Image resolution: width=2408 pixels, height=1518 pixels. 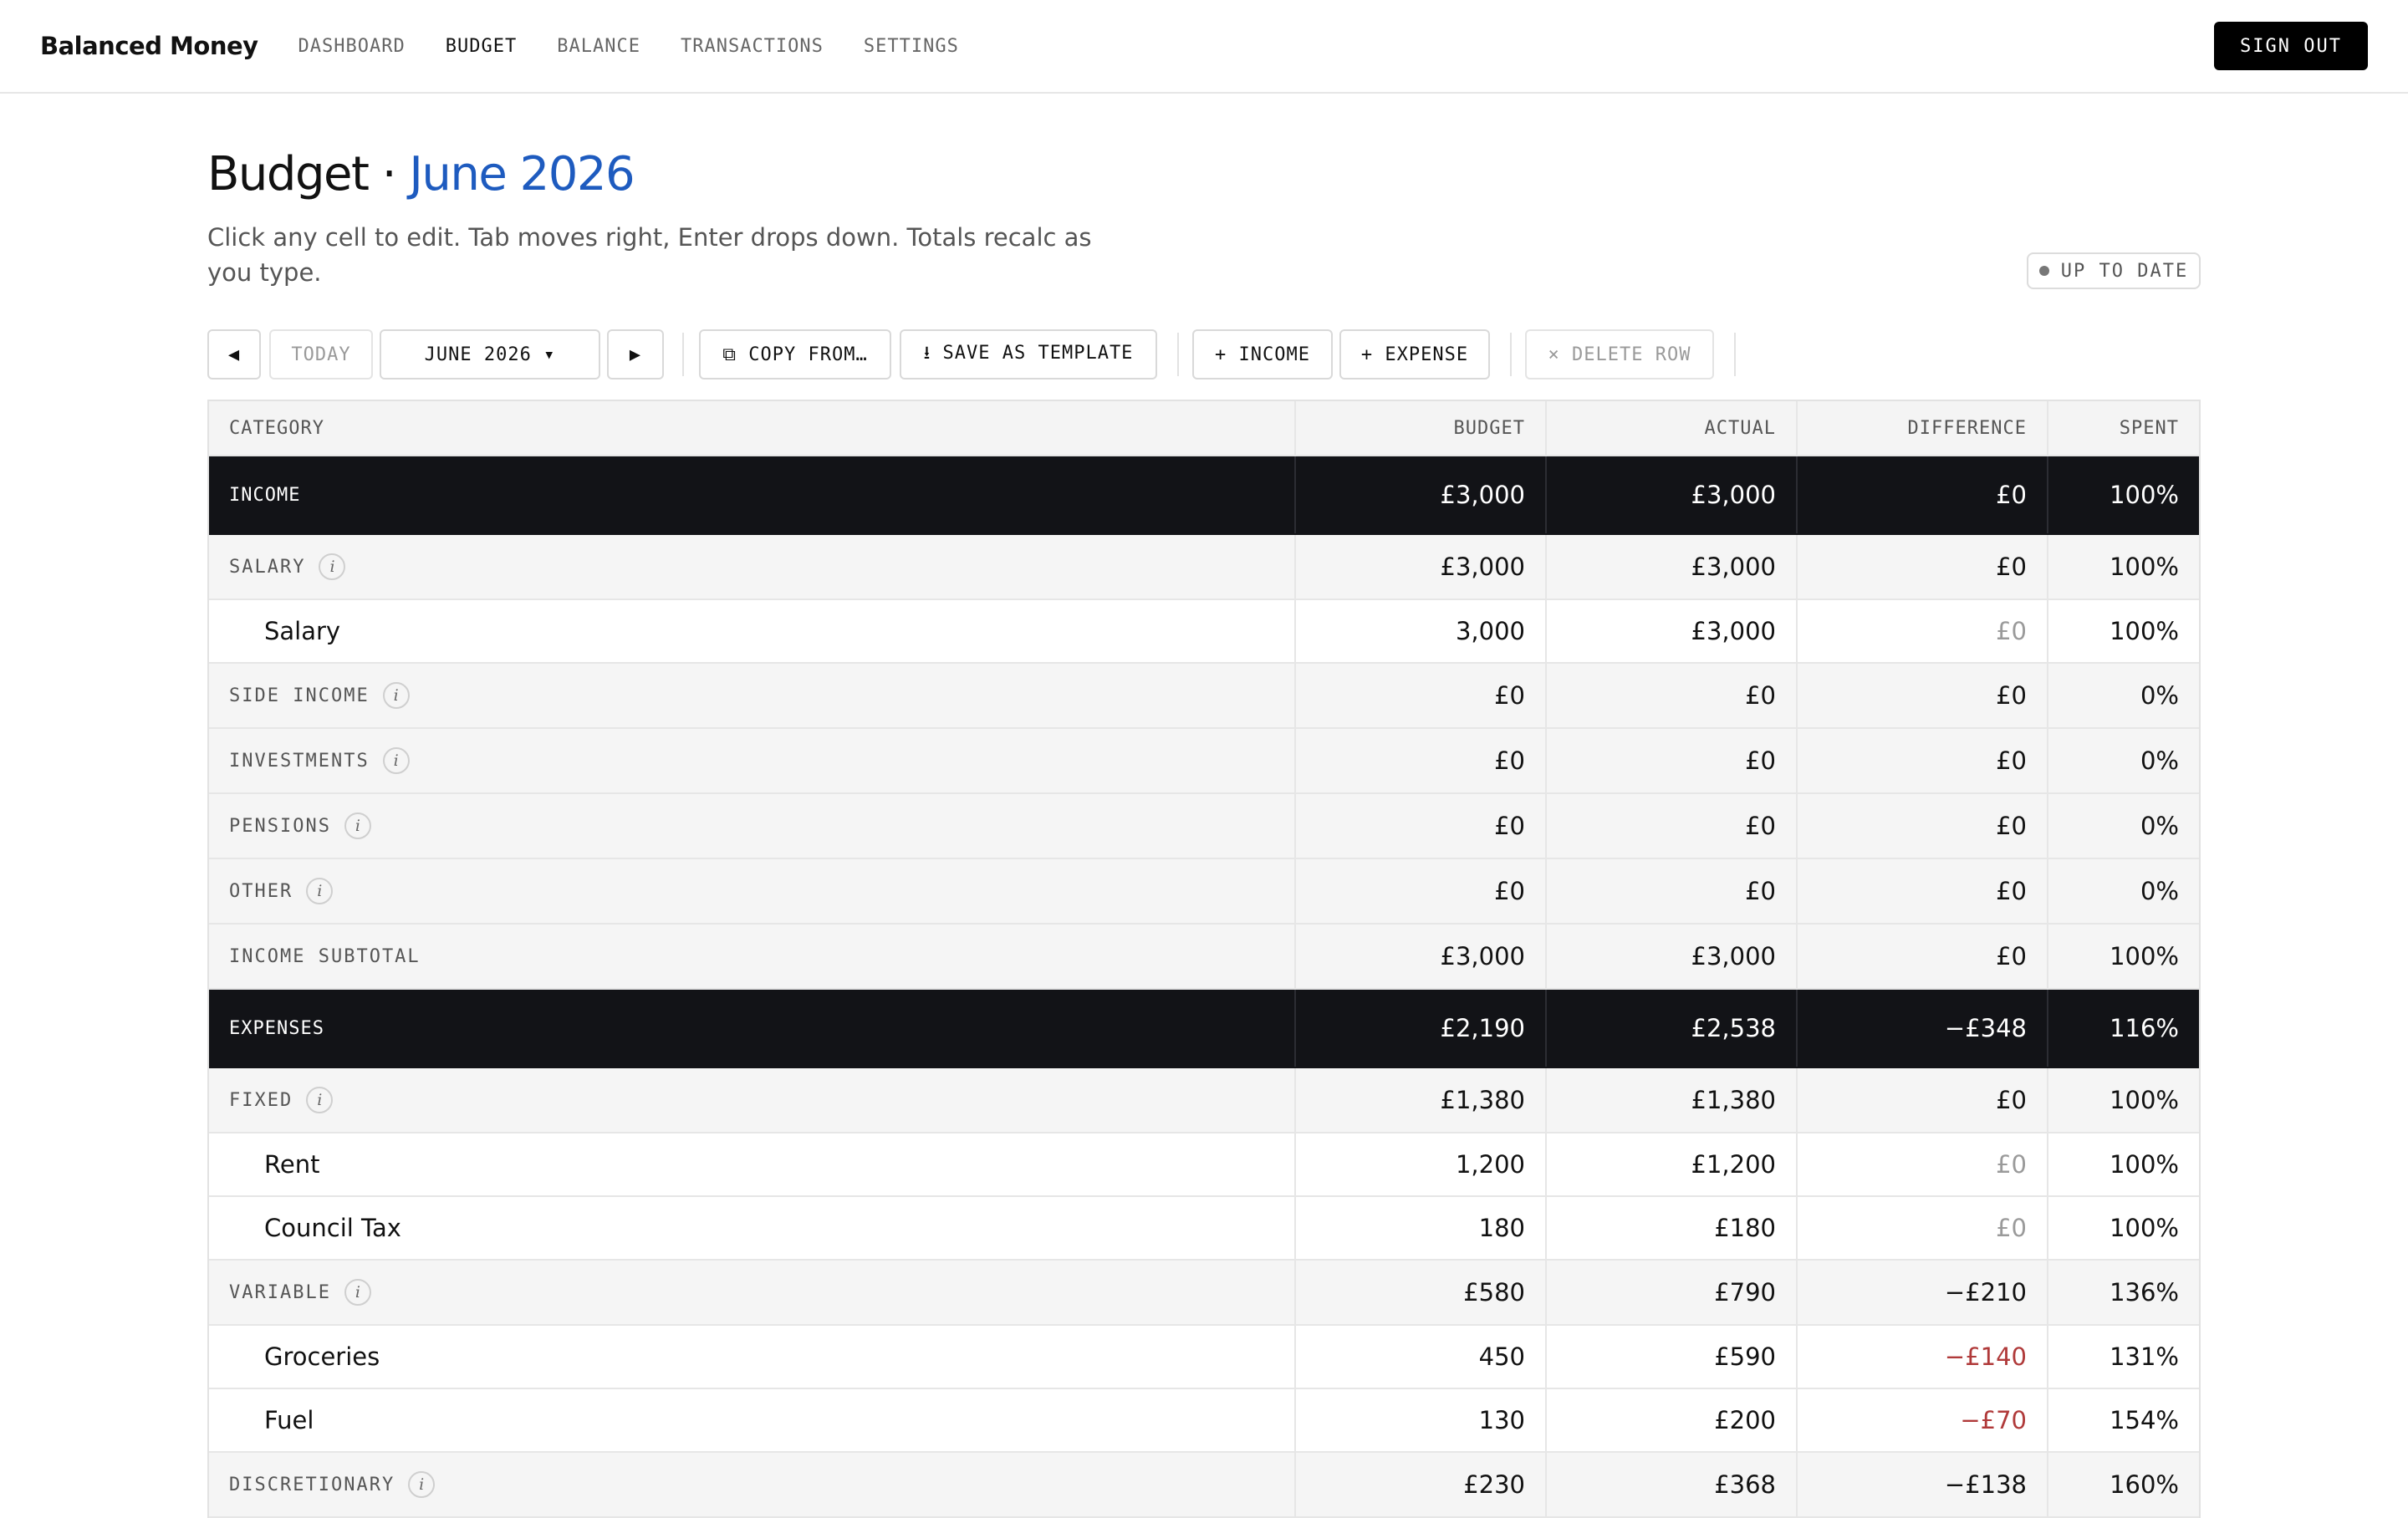 I want to click on actual-cell: £0, so click(x=1673, y=891).